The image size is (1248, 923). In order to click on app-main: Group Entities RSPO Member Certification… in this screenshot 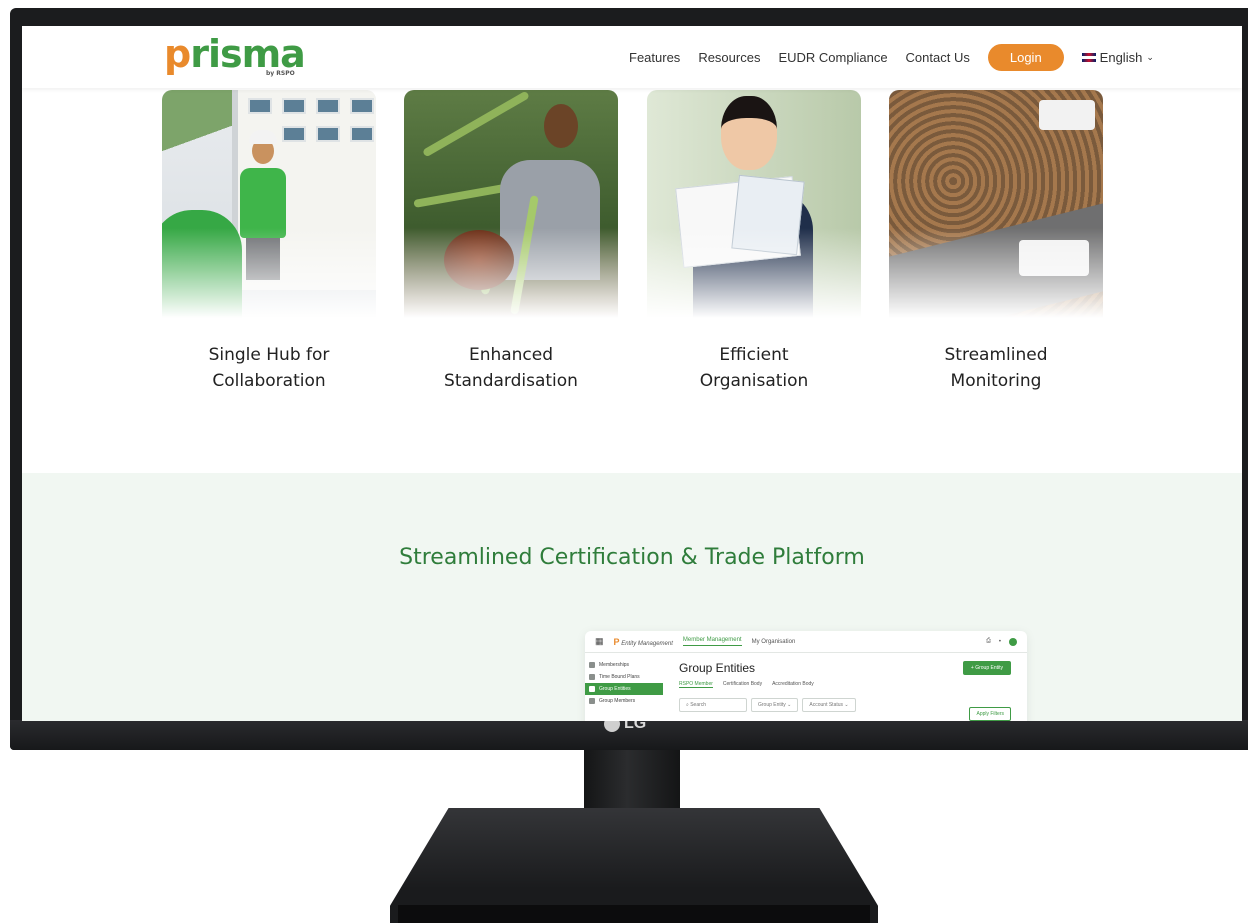, I will do `click(848, 691)`.